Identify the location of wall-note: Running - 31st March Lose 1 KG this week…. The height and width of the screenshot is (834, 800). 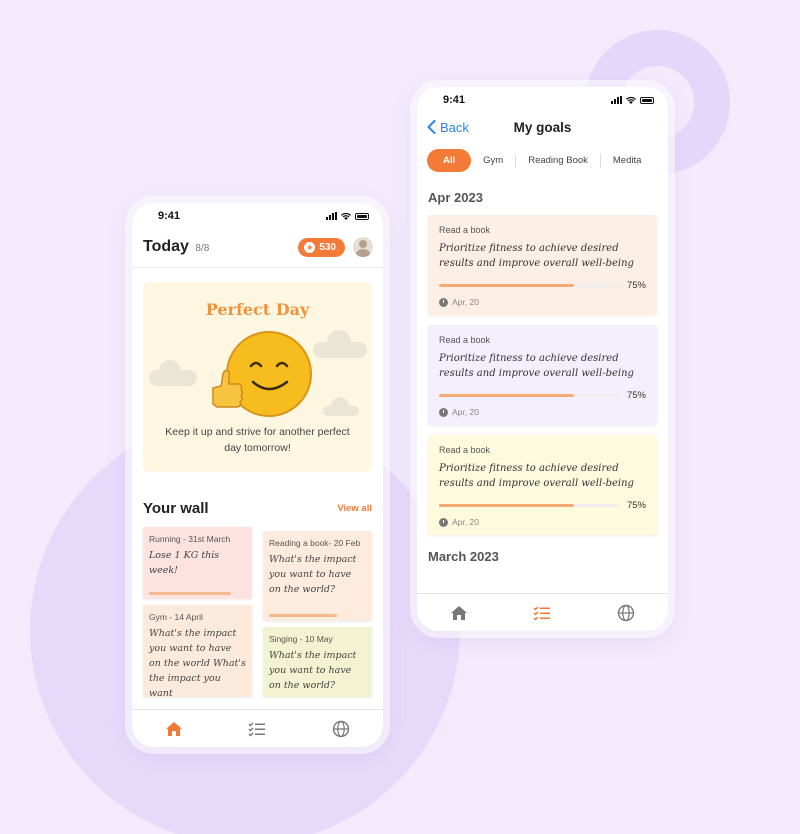
(197, 563).